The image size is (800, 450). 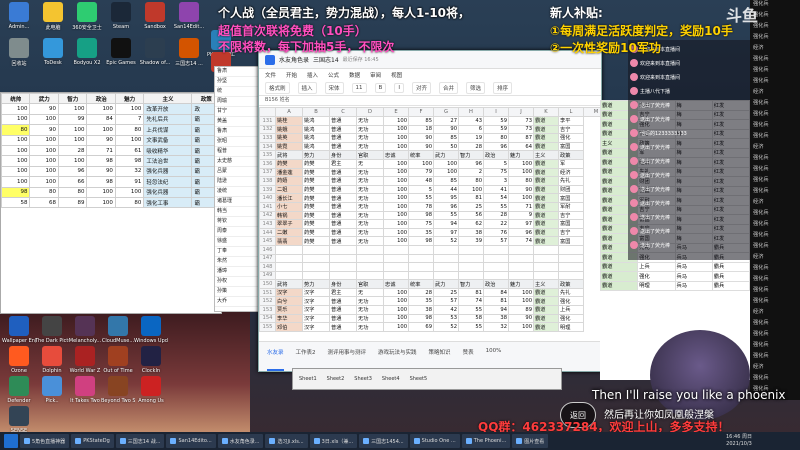 I want to click on table-cell: 轻忽法纪, so click(x=168, y=182).